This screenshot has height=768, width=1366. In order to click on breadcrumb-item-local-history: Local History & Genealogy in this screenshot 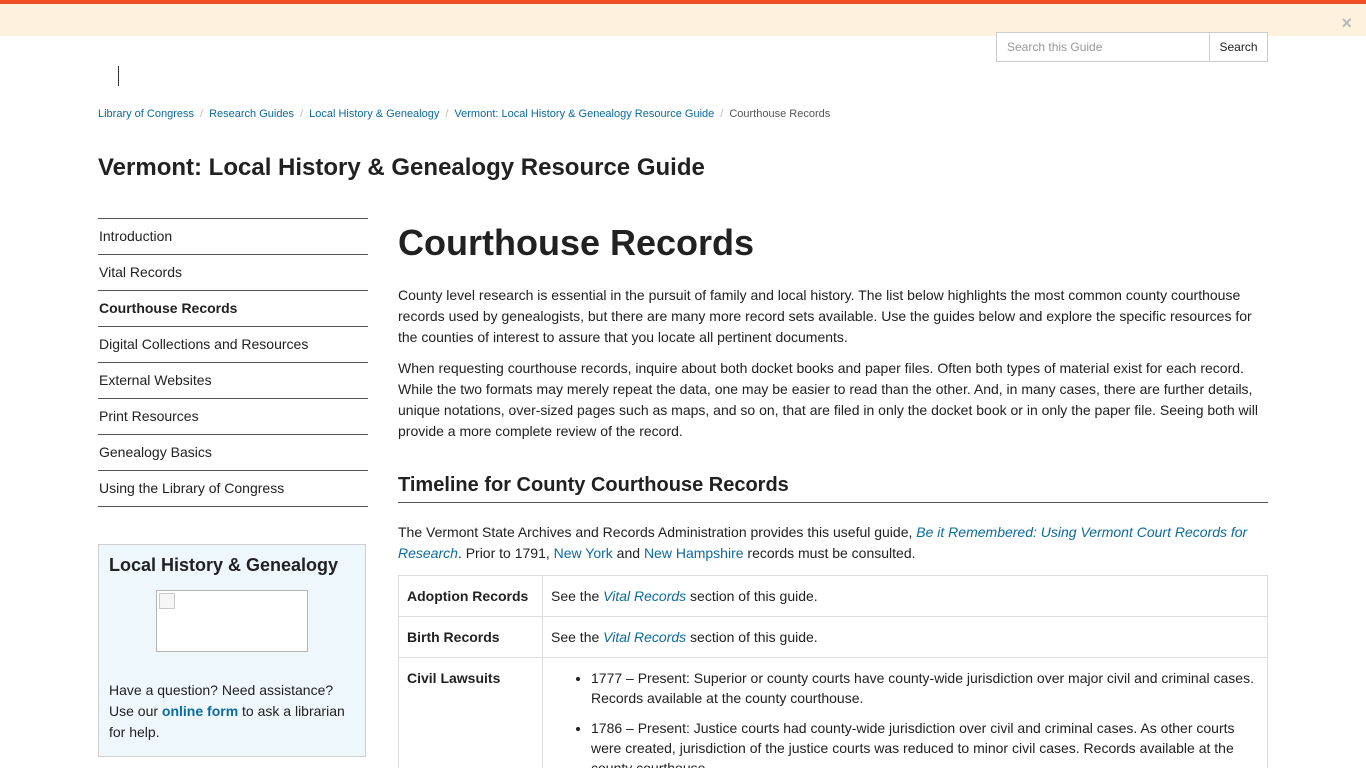, I will do `click(374, 114)`.